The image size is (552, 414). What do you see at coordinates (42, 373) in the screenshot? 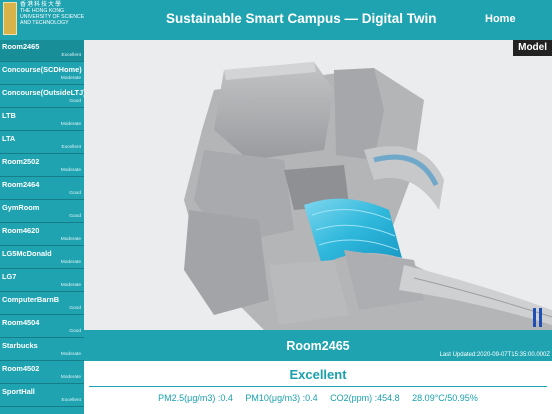
I see `sidebar-item: Room4502 Moderate` at bounding box center [42, 373].